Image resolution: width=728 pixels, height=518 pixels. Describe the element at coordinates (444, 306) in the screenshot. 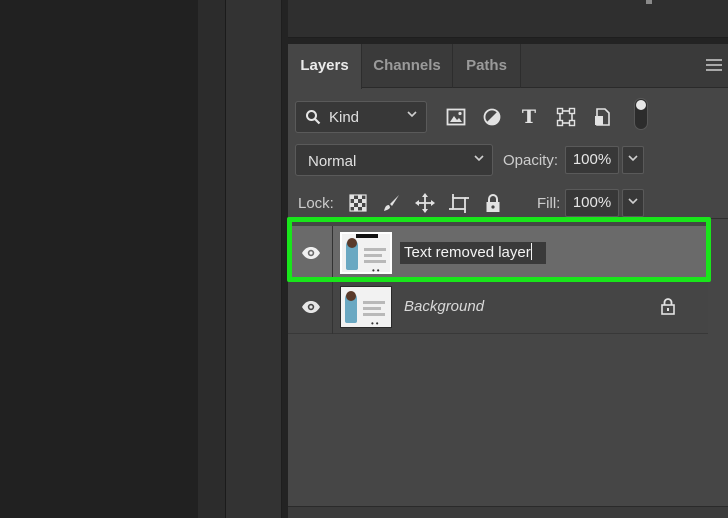

I see `layer-name: Background` at that location.